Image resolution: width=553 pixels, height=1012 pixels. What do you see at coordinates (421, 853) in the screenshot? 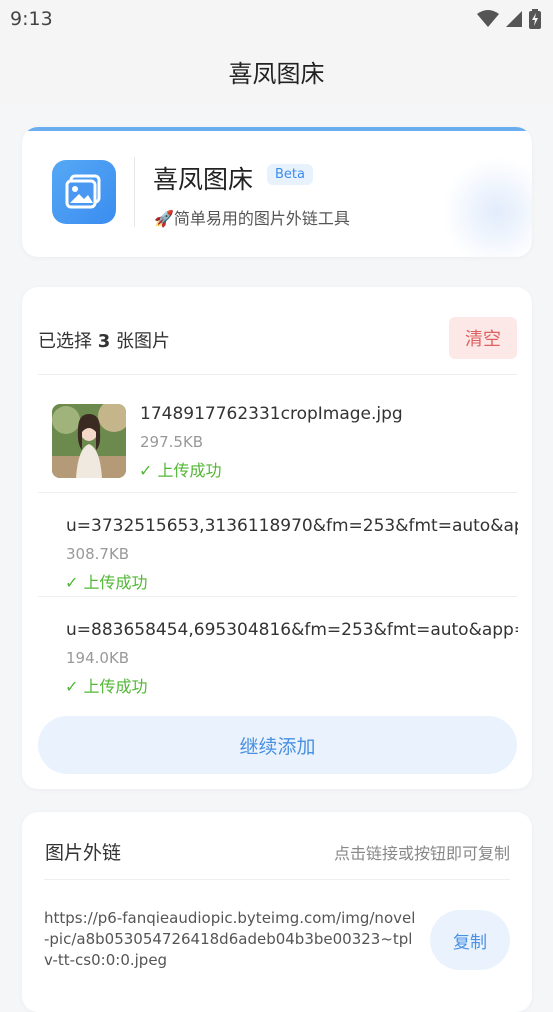
I see `copy-hint: 点击链接或按钮即可复制` at bounding box center [421, 853].